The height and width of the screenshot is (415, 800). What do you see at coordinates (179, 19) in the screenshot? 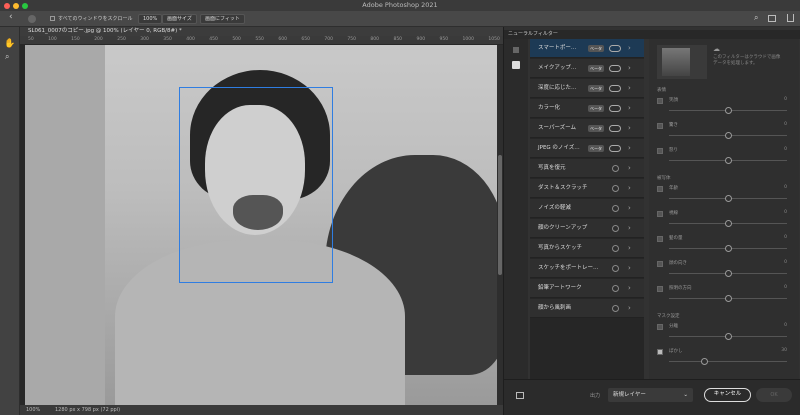
I see `fit-screen-button: 画面サイズ` at bounding box center [179, 19].